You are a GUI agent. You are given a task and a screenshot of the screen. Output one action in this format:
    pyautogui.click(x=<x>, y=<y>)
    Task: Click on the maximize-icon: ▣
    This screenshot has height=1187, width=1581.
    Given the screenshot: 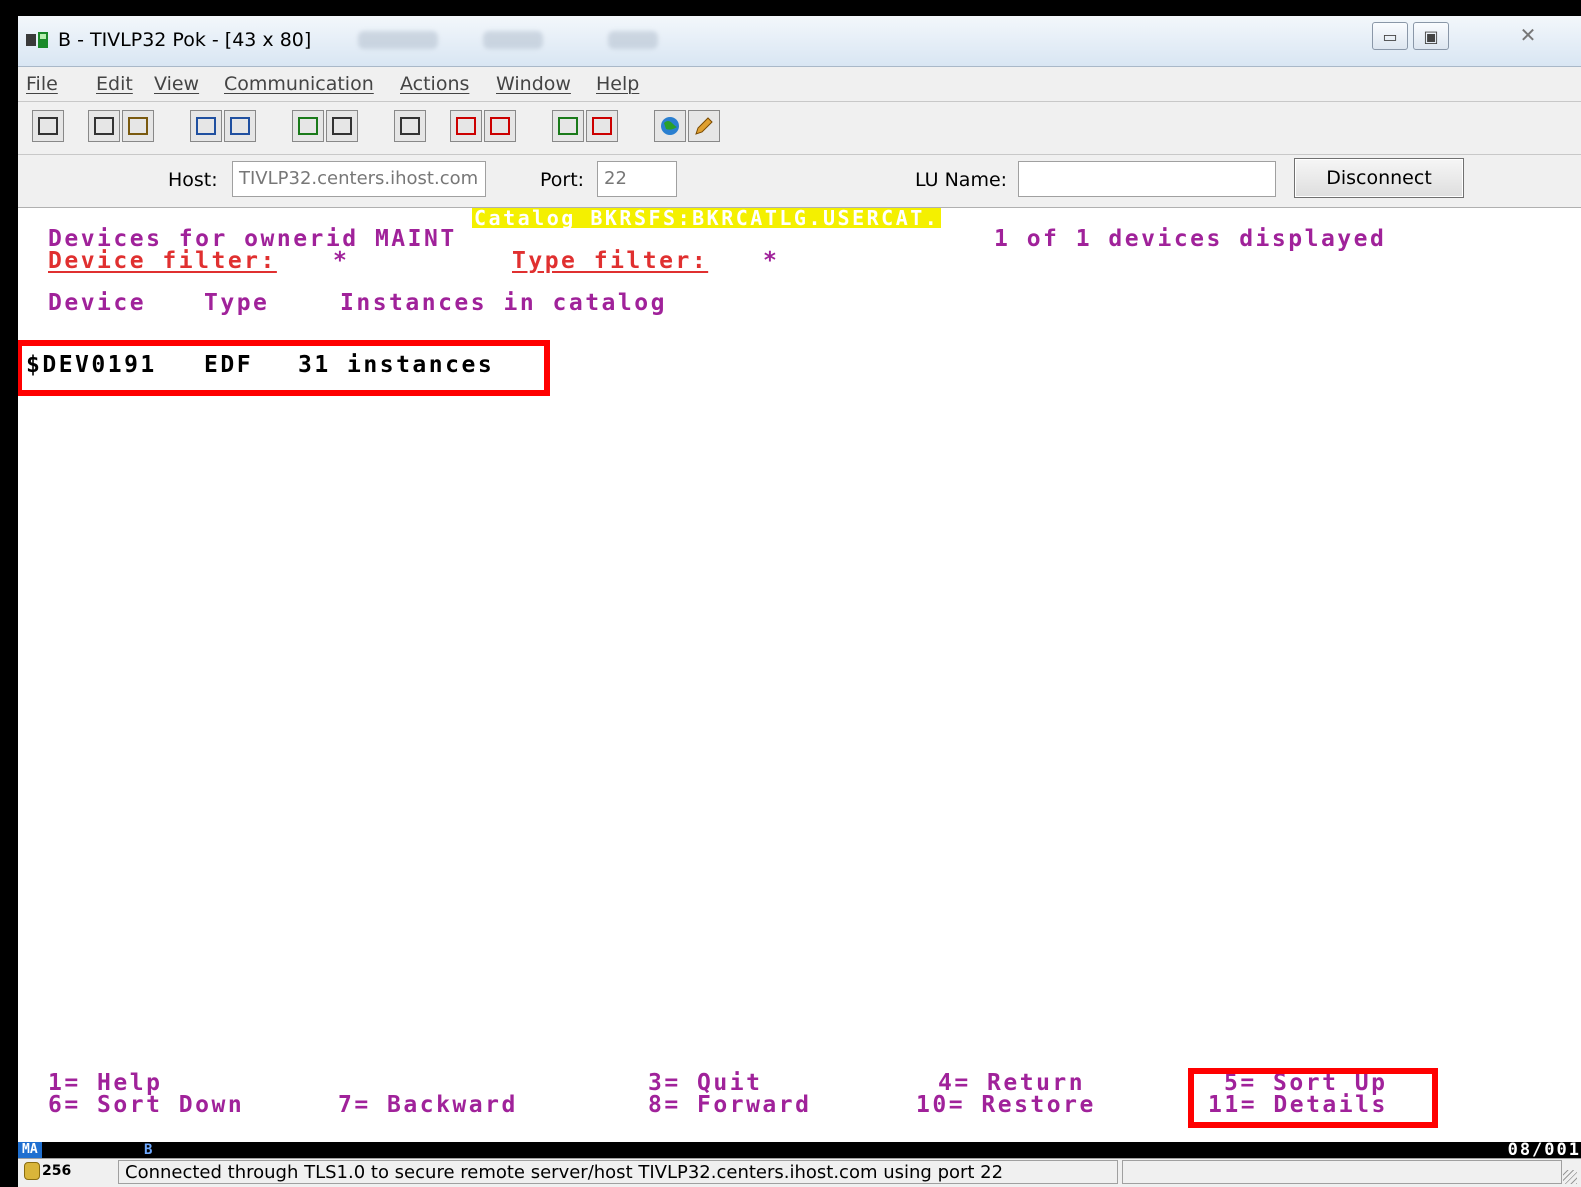 What is the action you would take?
    pyautogui.click(x=1431, y=36)
    